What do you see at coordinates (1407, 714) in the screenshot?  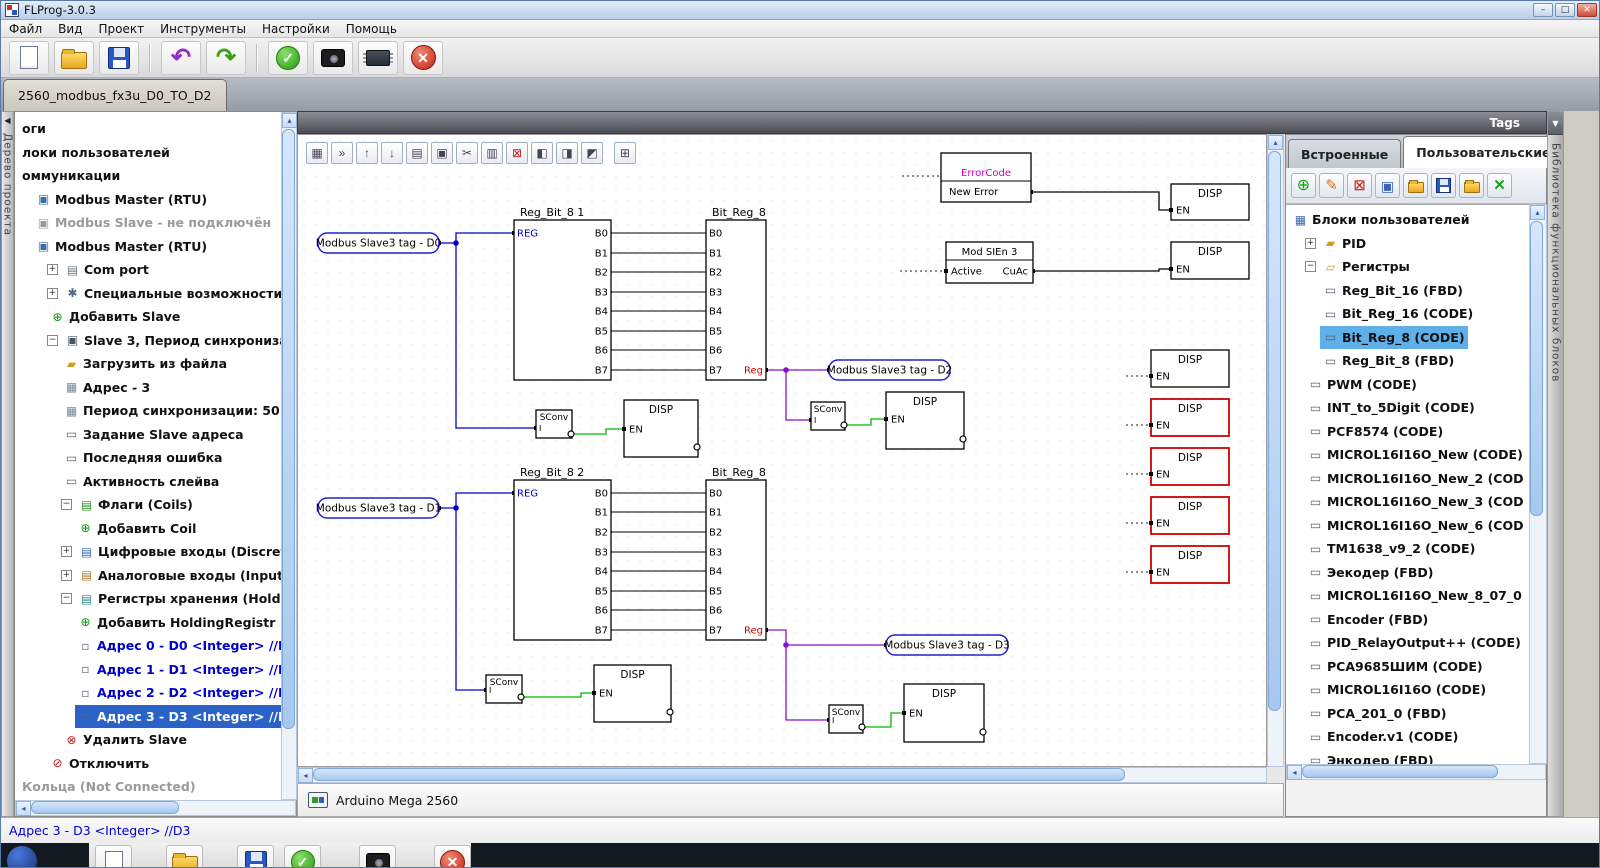 I see `tree-item: ▭ PCA_201_0 (FBD)` at bounding box center [1407, 714].